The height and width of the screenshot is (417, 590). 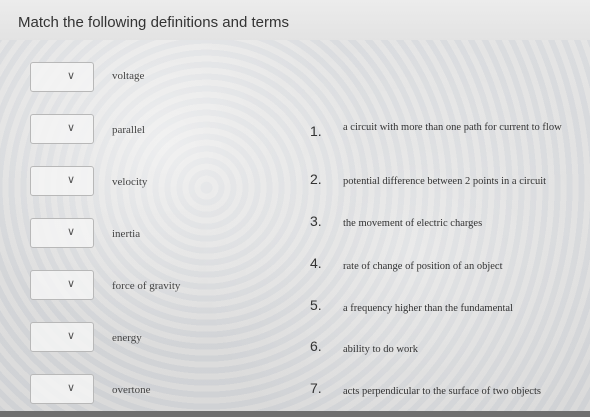 I want to click on definition-number: 3., so click(x=316, y=221).